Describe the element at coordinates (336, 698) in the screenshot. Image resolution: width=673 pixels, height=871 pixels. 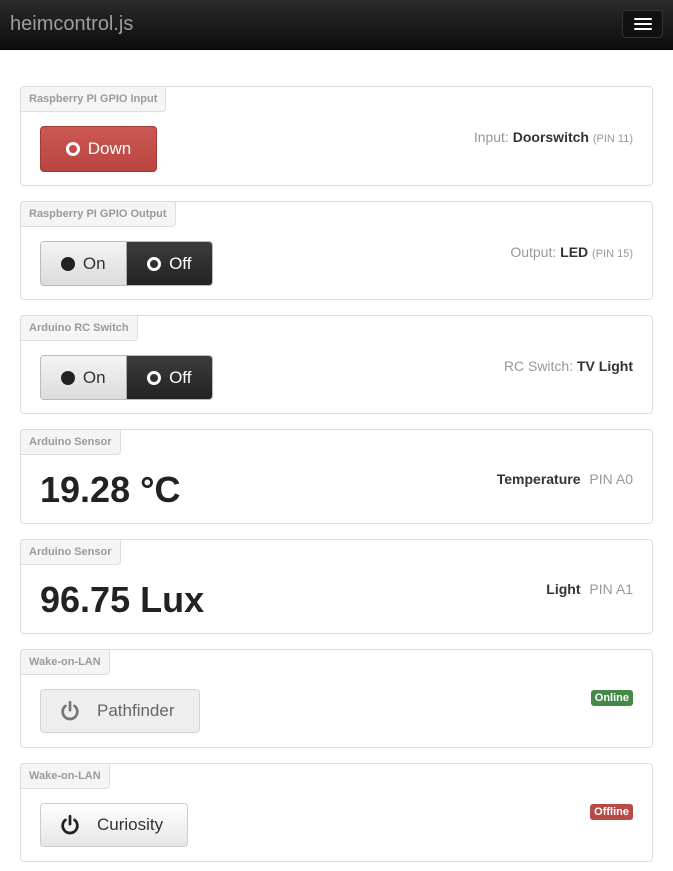
I see `wol-pathfinder-panel: Wake-on-LAN Pathfinder Online` at that location.